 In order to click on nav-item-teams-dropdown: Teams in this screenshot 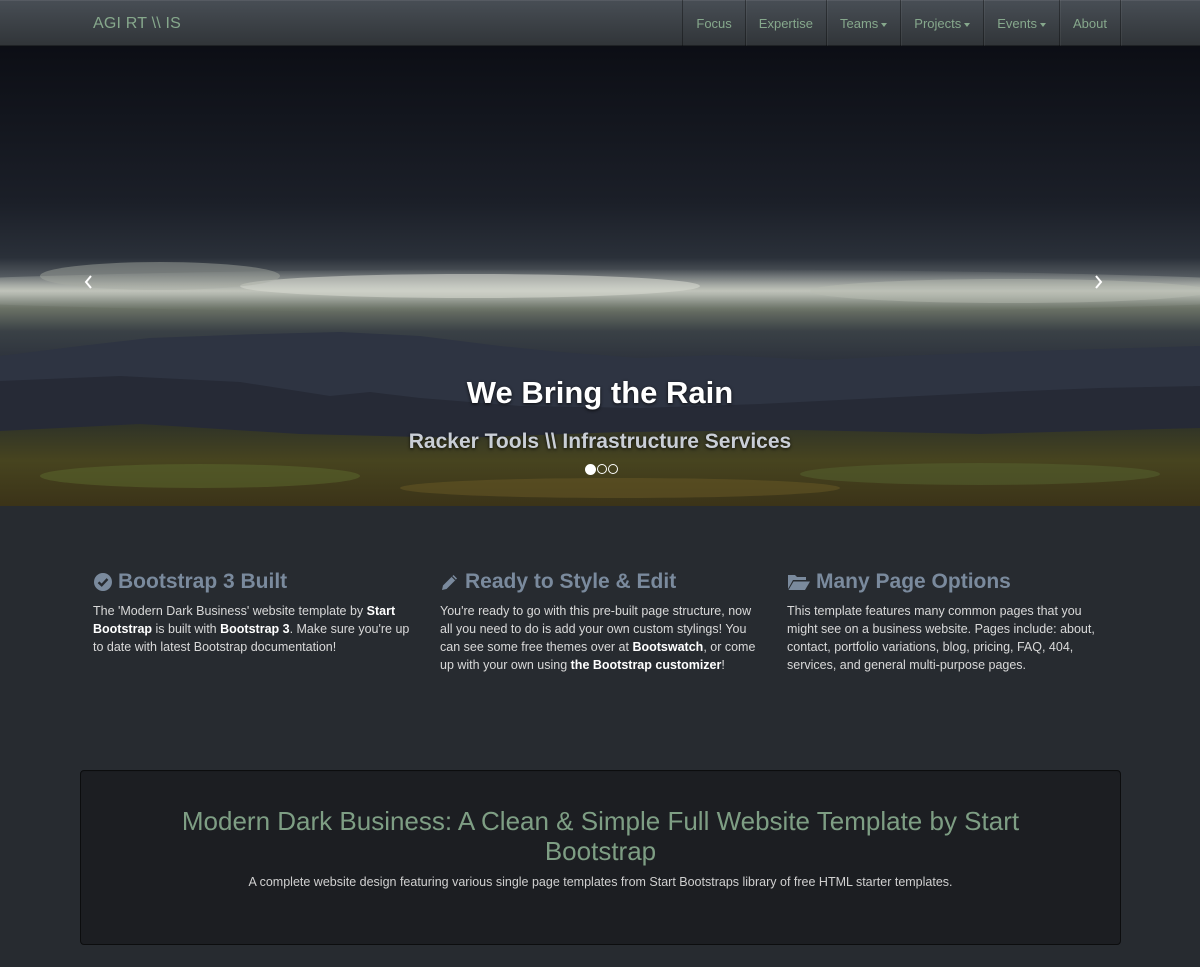, I will do `click(864, 23)`.